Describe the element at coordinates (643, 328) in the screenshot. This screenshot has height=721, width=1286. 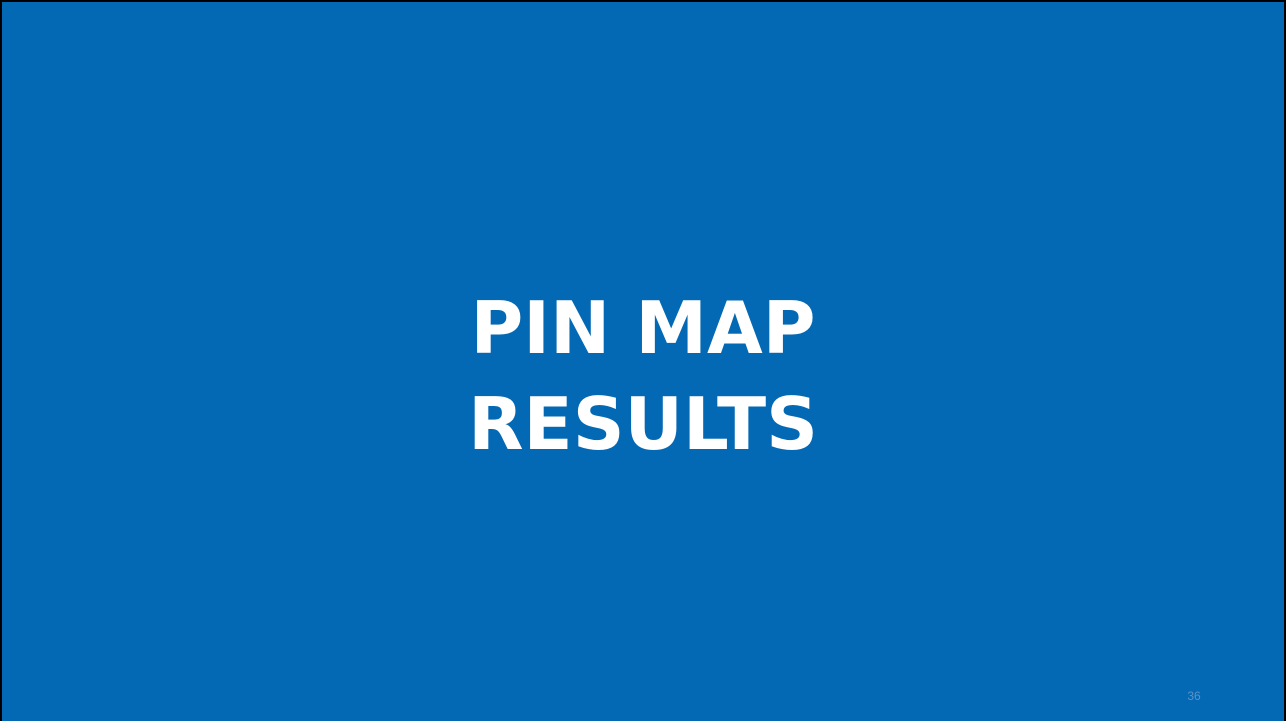
I see `title-line-1: PIN MAP` at that location.